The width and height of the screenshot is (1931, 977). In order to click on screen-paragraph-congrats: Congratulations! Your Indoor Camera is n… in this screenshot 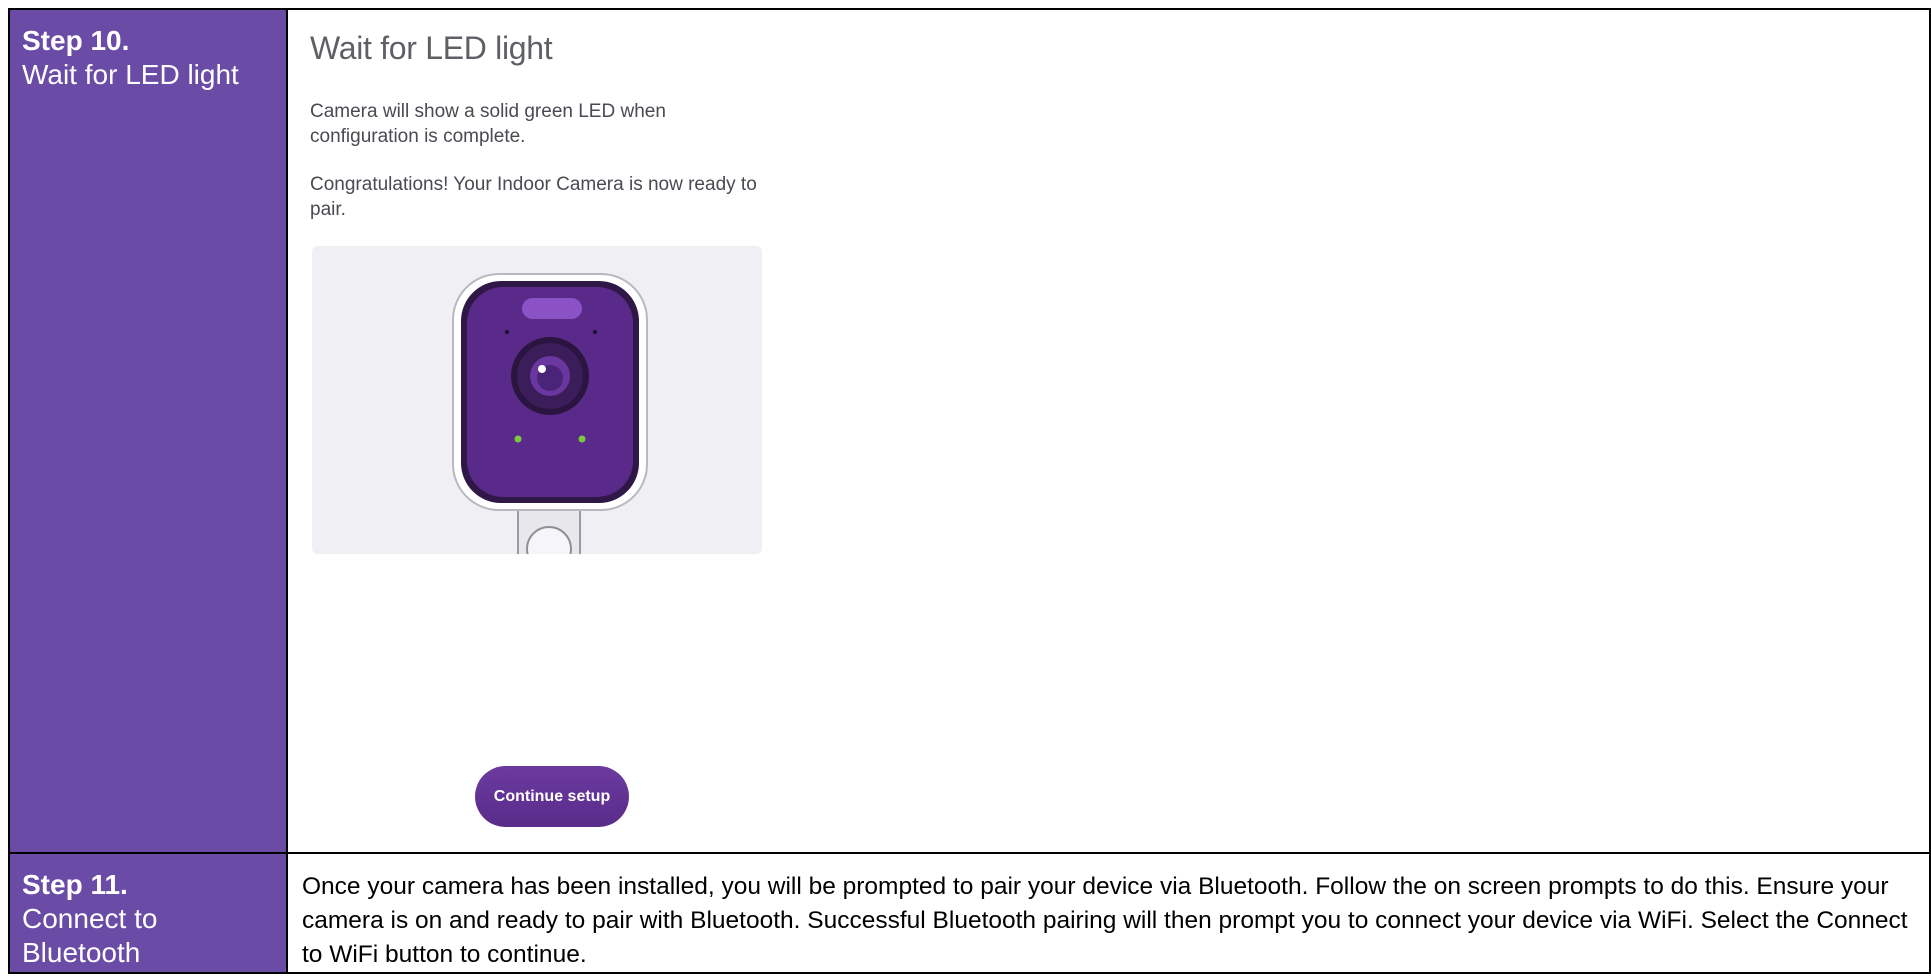, I will do `click(533, 197)`.